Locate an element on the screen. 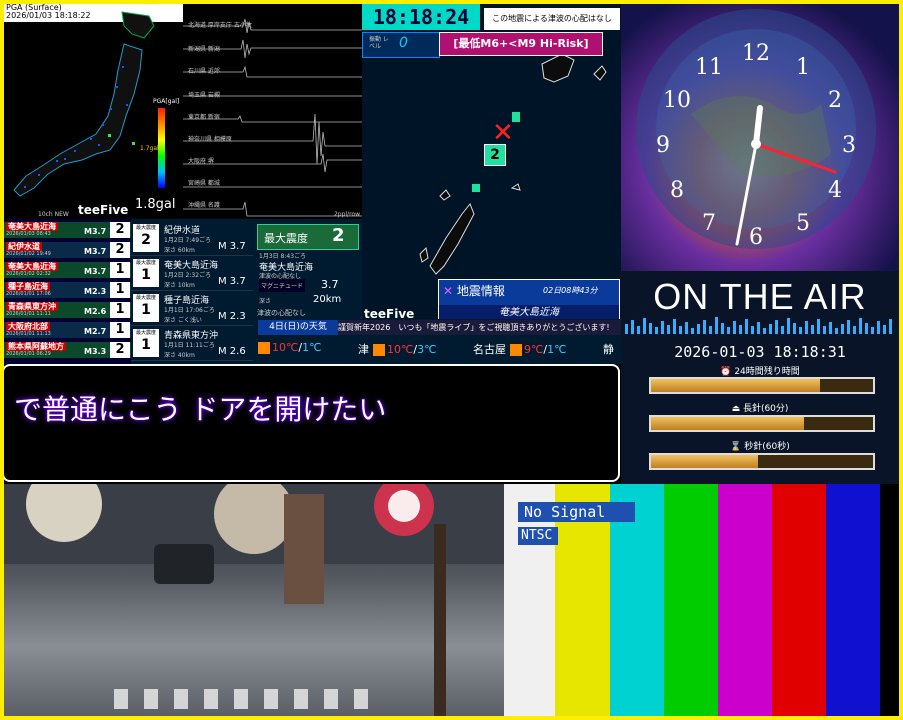  no-signal-label: No Signal is located at coordinates (576, 512).